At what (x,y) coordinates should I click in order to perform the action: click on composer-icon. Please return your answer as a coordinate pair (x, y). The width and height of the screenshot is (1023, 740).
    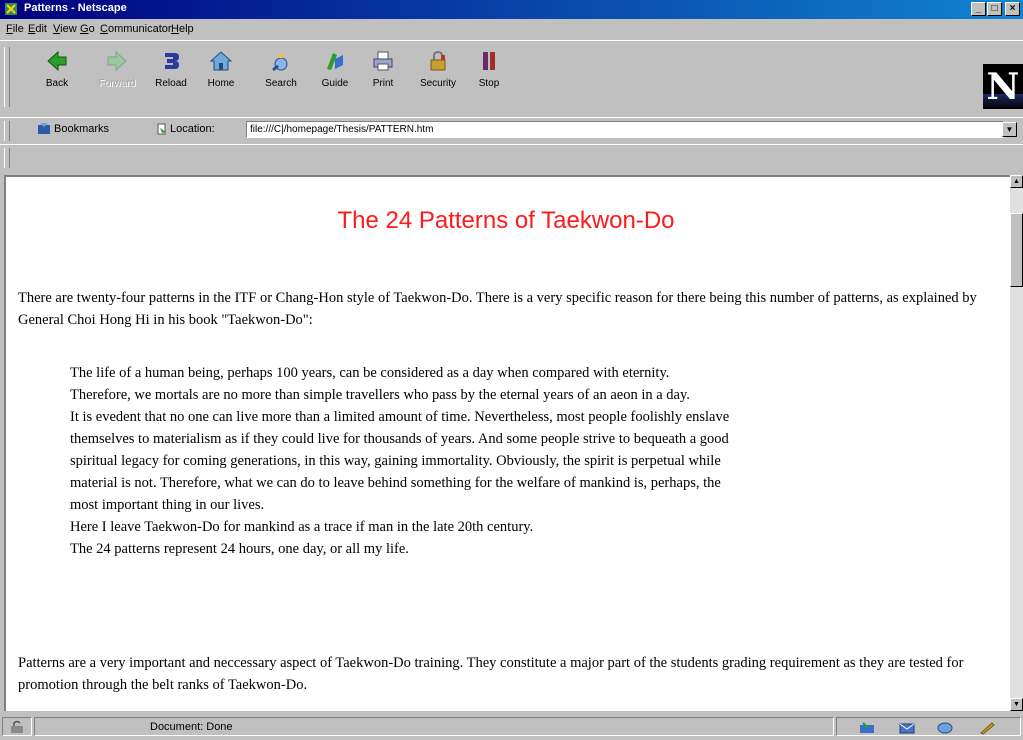
    Looking at the image, I should click on (987, 728).